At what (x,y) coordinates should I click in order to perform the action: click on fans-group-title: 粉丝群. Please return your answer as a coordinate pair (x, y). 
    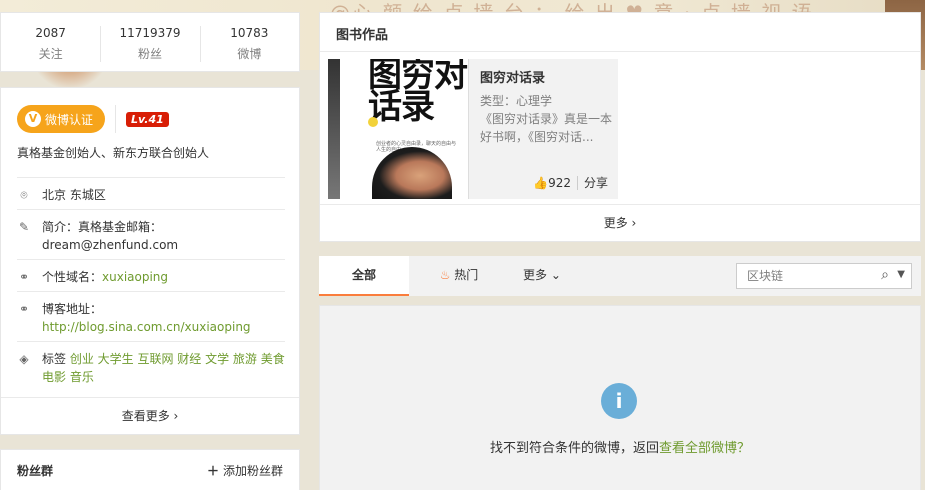
    Looking at the image, I should click on (35, 471).